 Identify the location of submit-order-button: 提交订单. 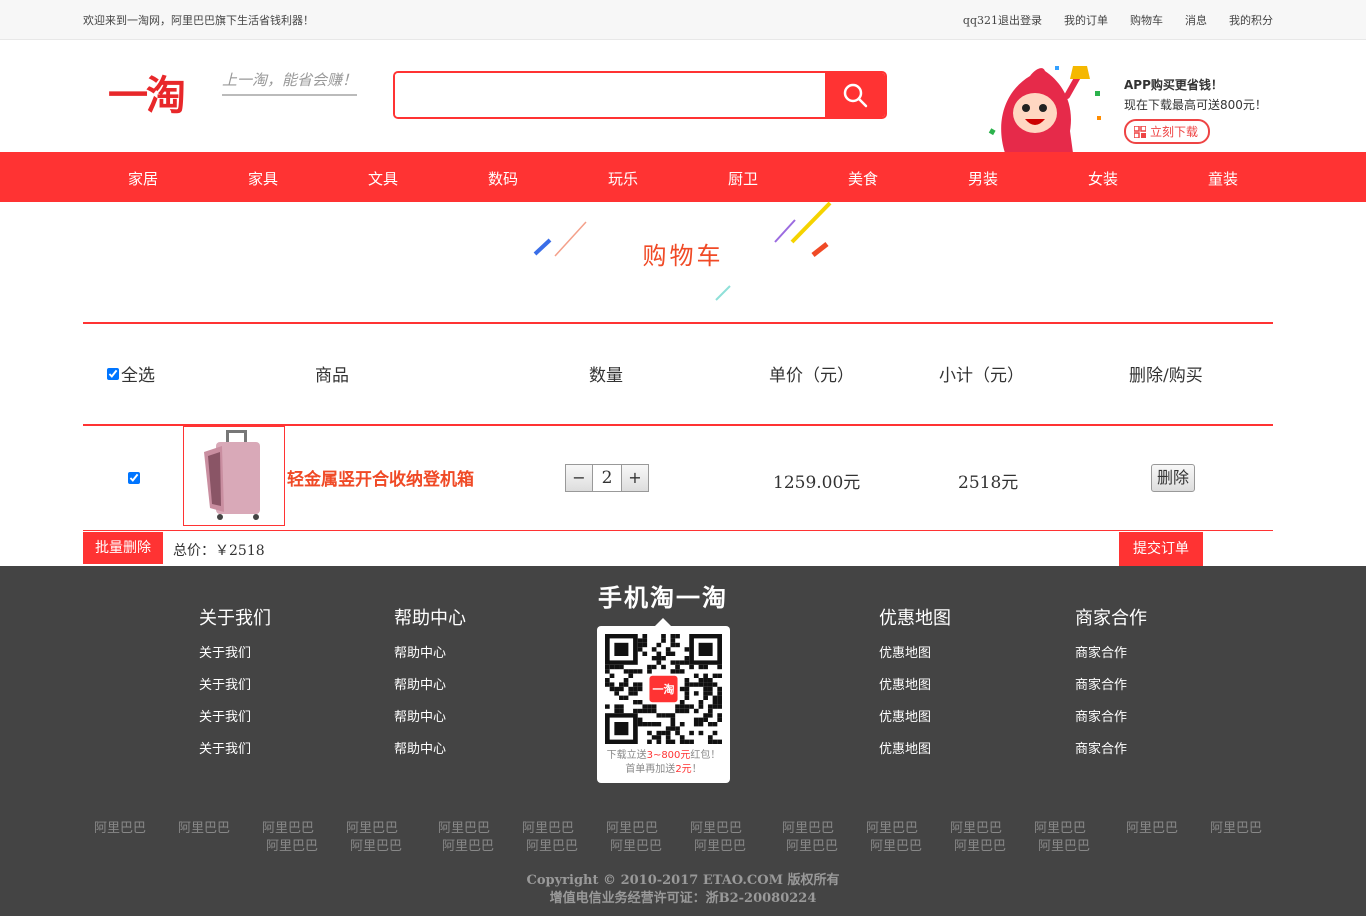
(1161, 549).